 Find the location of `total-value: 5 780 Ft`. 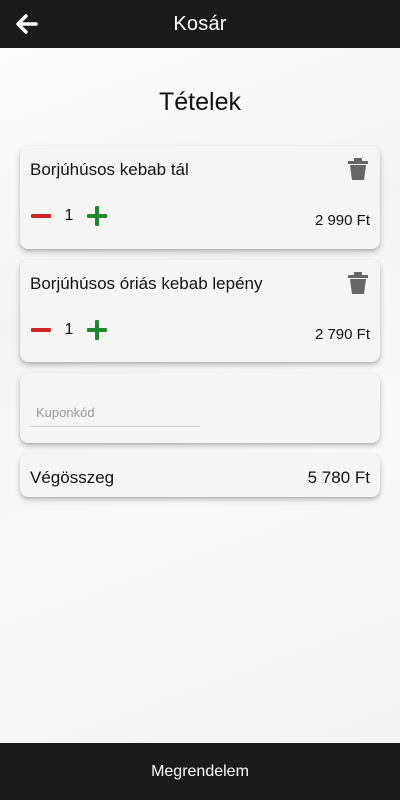

total-value: 5 780 Ft is located at coordinates (338, 477).